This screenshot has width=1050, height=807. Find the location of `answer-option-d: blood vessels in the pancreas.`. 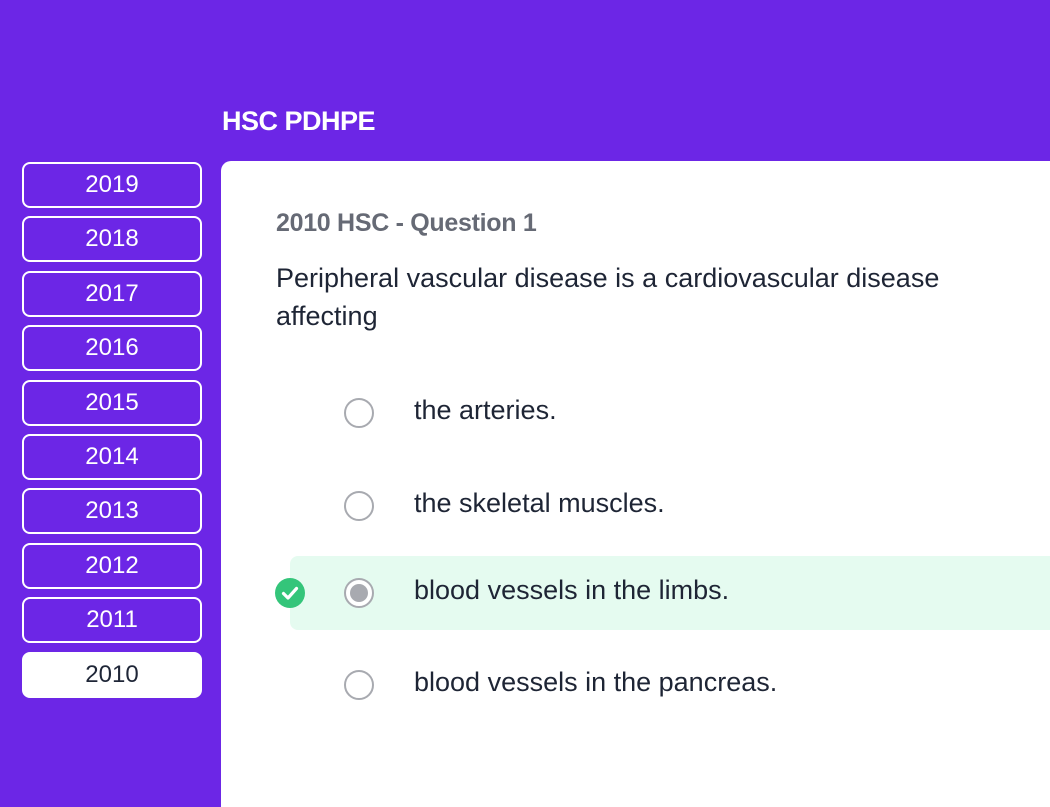

answer-option-d: blood vessels in the pancreas. is located at coordinates (670, 685).